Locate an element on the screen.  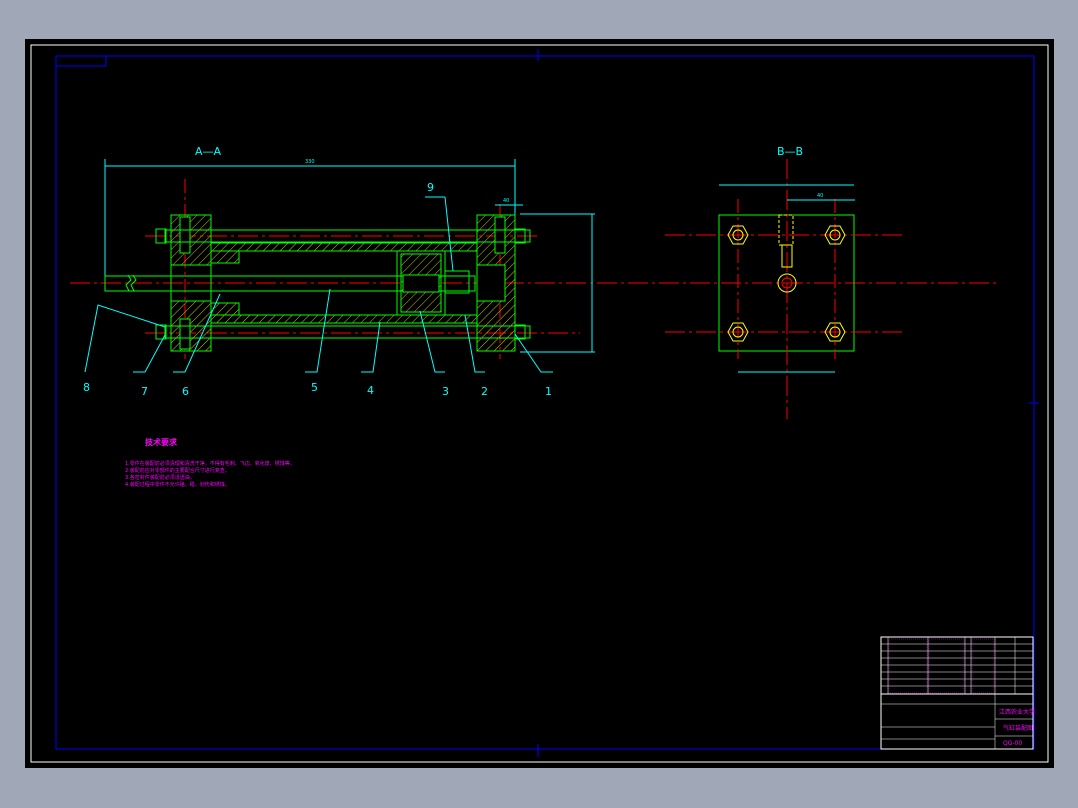
parts-list is located at coordinates (957, 665).